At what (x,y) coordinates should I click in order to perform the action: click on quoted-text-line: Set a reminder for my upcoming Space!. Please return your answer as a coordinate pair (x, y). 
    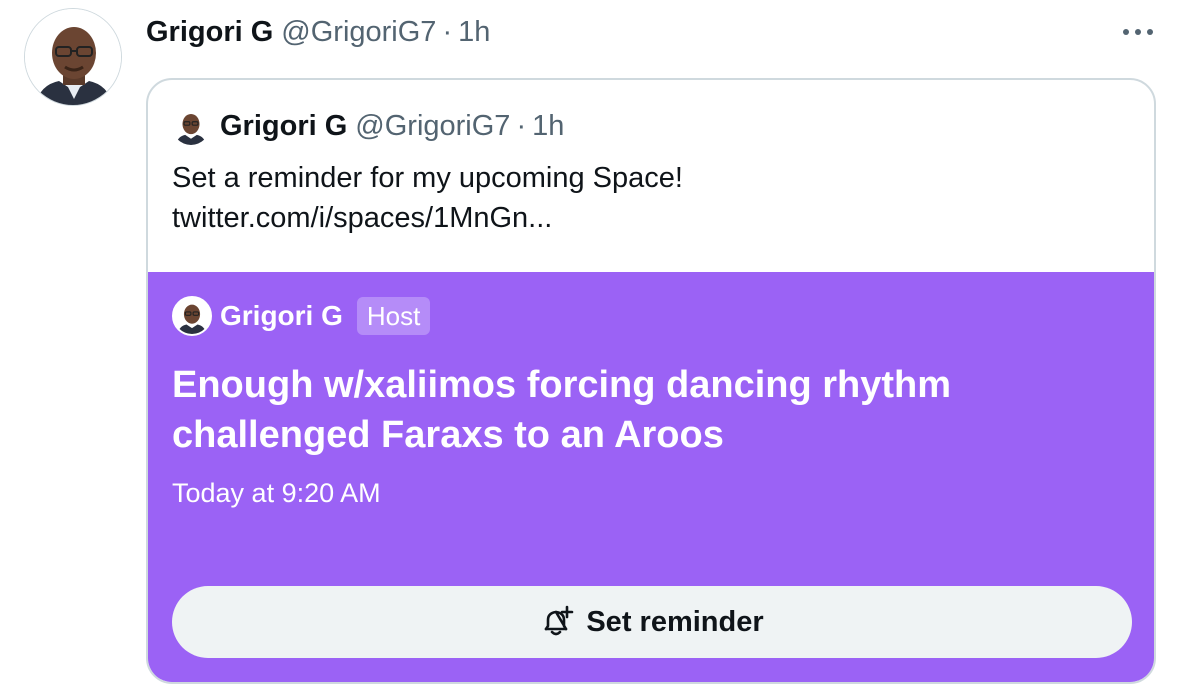
    Looking at the image, I should click on (427, 178).